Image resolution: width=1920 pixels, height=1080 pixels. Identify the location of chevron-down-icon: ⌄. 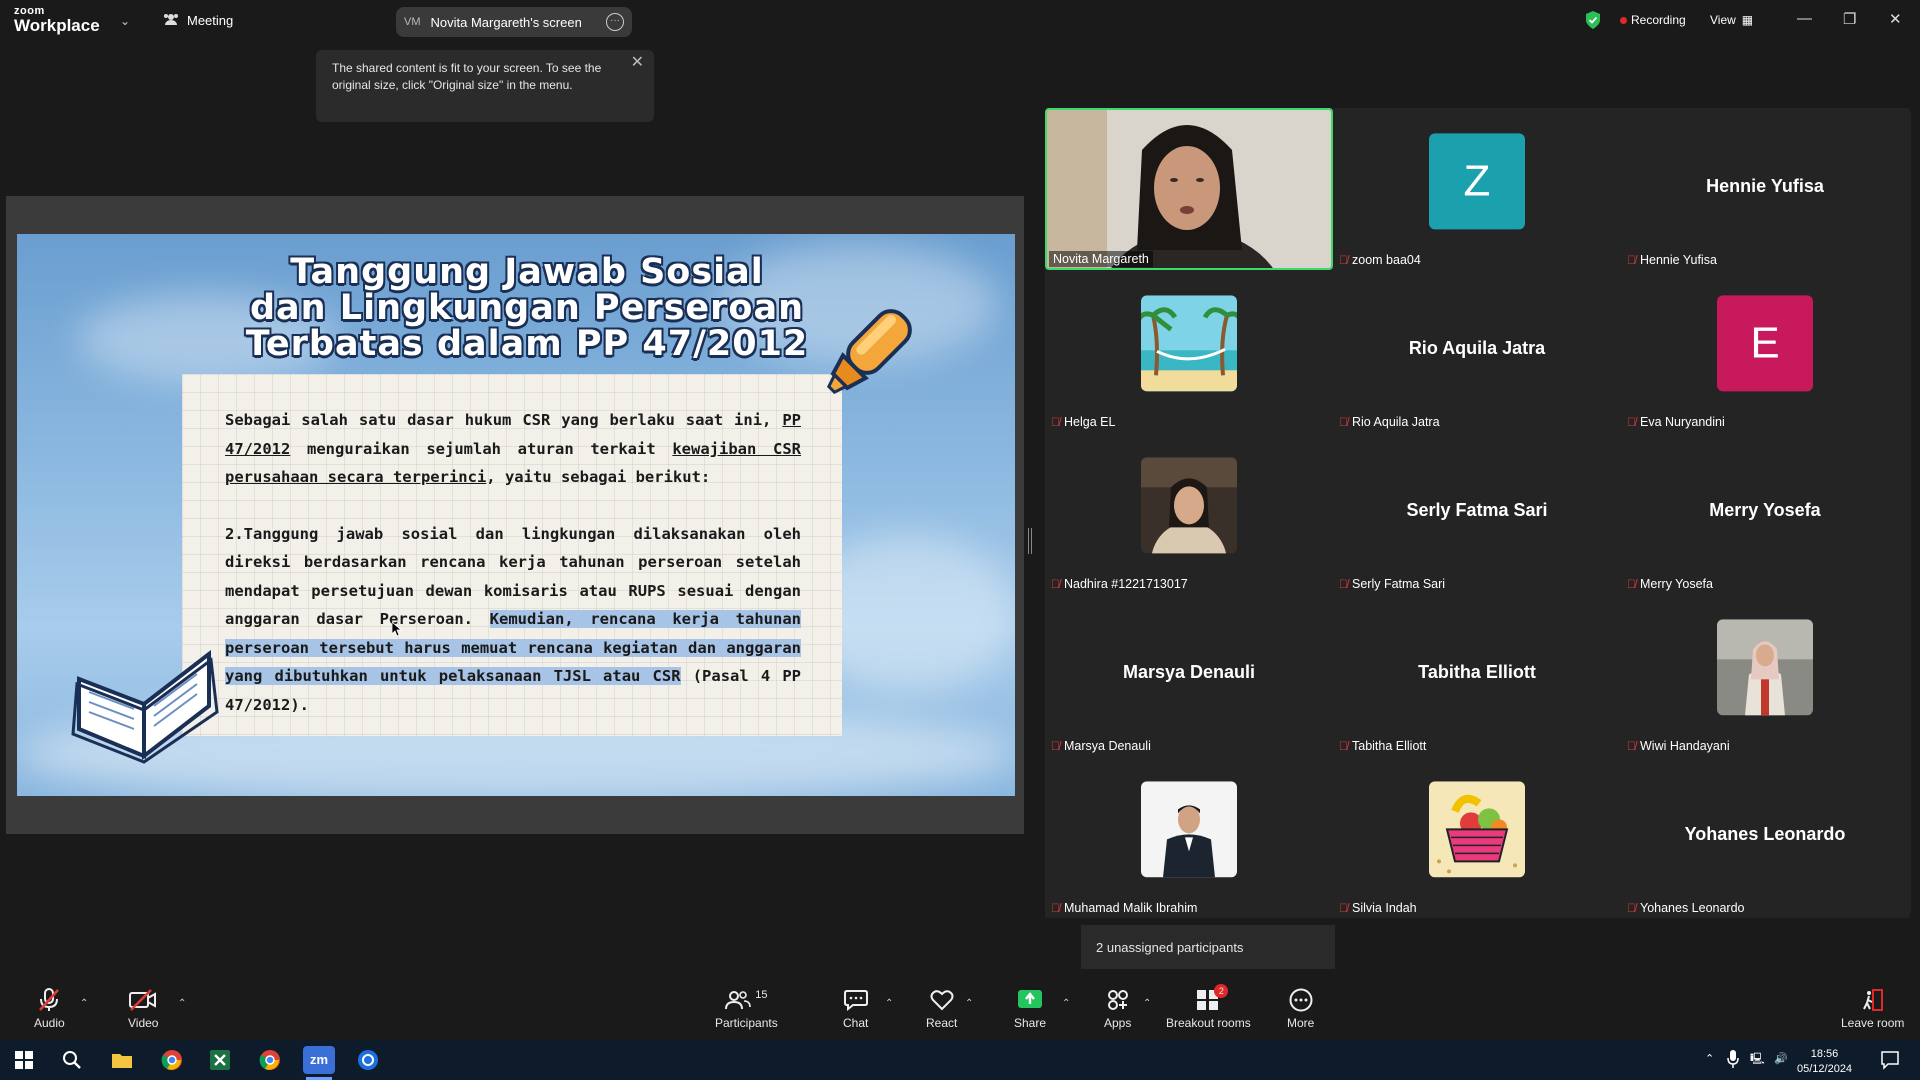
(125, 21).